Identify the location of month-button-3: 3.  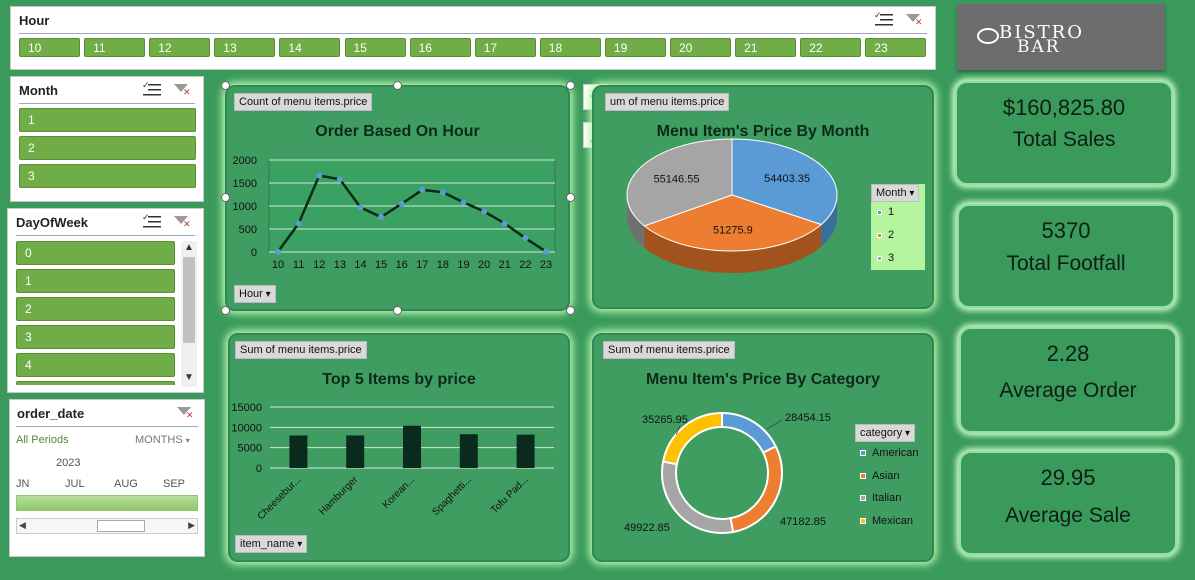
(107, 176).